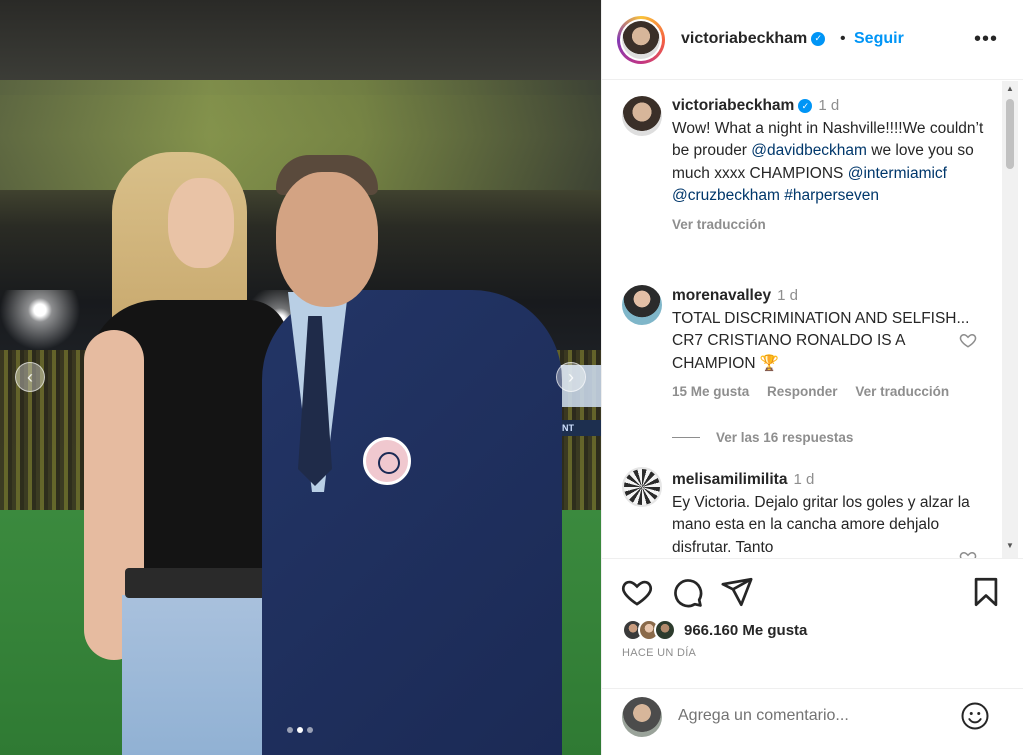 Image resolution: width=1023 pixels, height=755 pixels. I want to click on like-button, so click(637, 592).